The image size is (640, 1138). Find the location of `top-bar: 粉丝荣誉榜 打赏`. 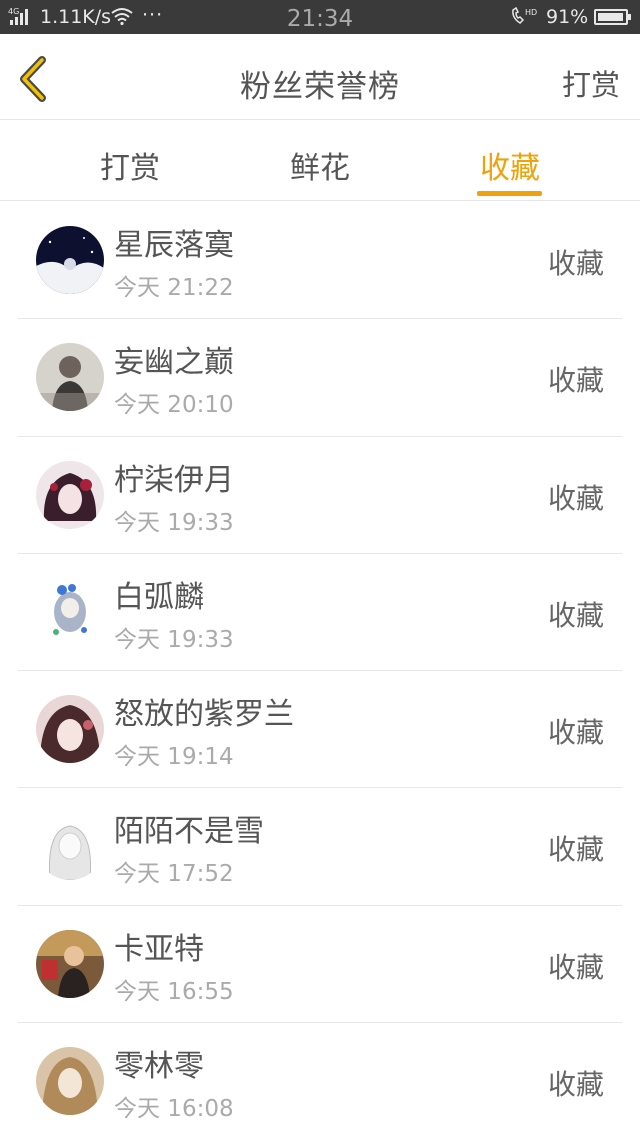

top-bar: 粉丝荣誉榜 打赏 is located at coordinates (320, 77).